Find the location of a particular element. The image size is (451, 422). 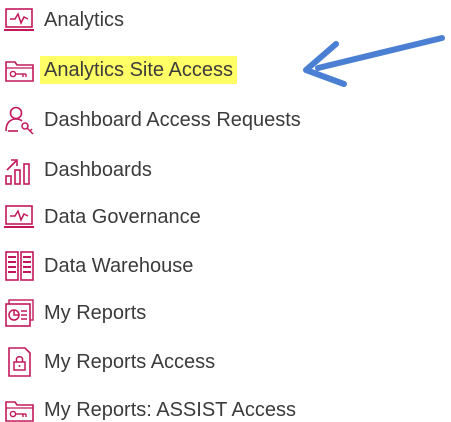

menu-item-label: Data Governance is located at coordinates (122, 217).